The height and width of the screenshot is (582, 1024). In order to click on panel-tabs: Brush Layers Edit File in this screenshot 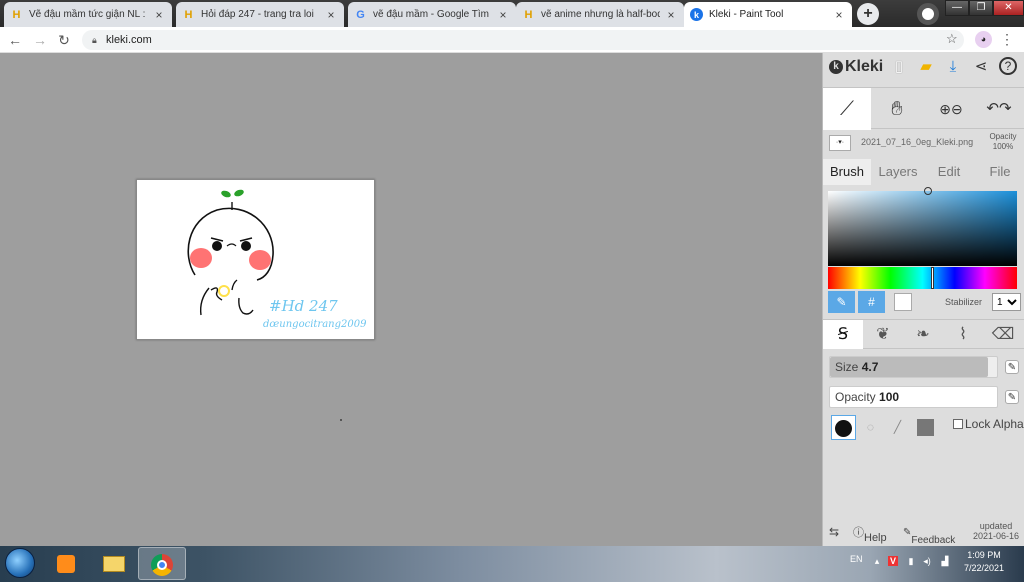, I will do `click(923, 172)`.